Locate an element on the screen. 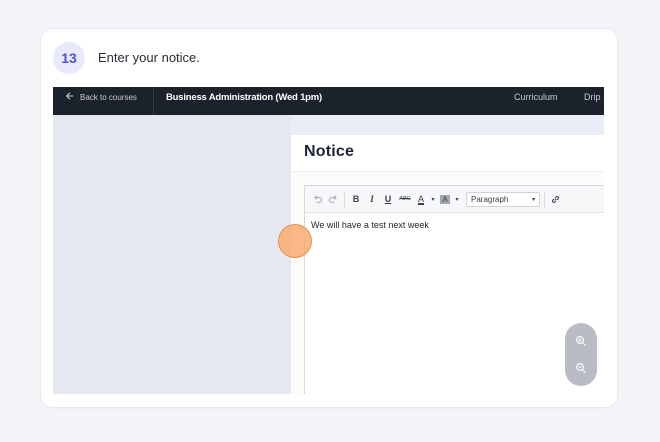  highlight-label: A is located at coordinates (445, 199).